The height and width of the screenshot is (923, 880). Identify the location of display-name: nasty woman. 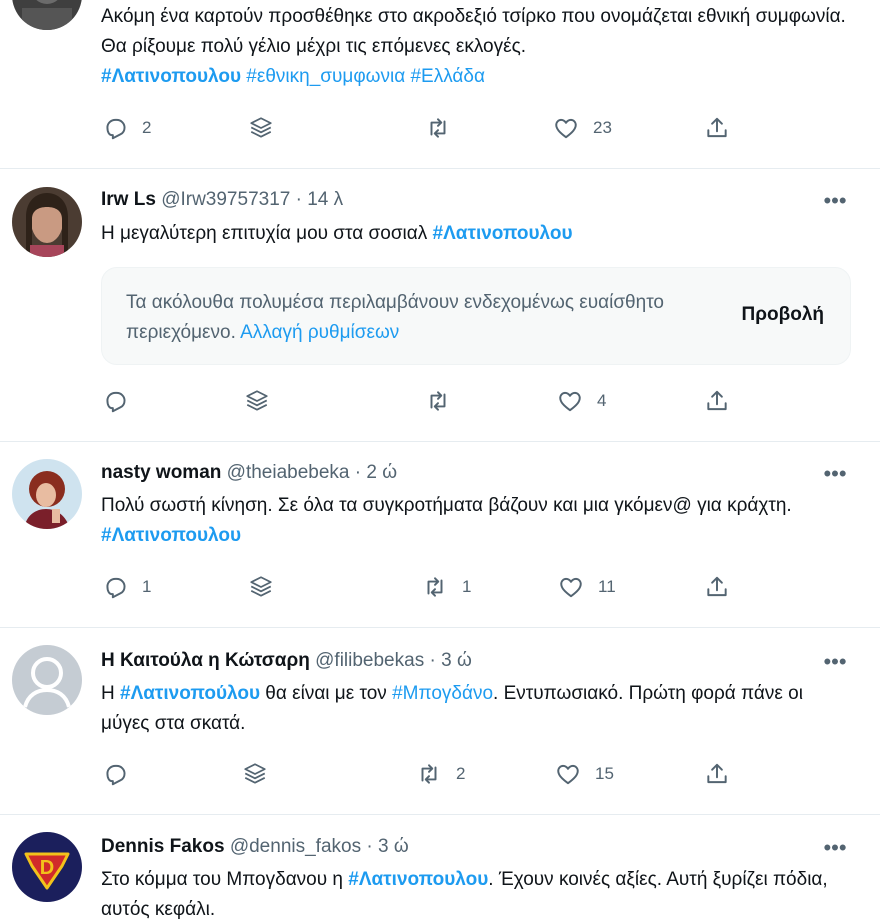
(161, 472).